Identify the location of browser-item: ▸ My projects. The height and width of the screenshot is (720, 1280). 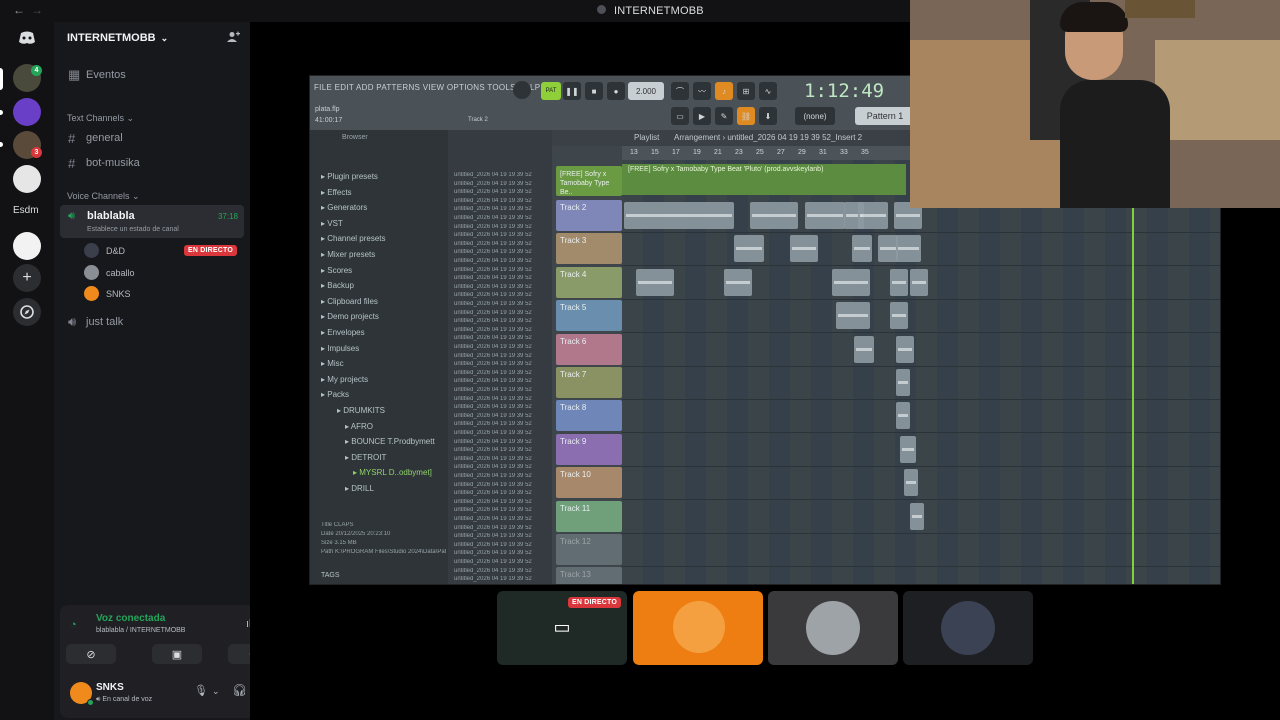
(344, 379).